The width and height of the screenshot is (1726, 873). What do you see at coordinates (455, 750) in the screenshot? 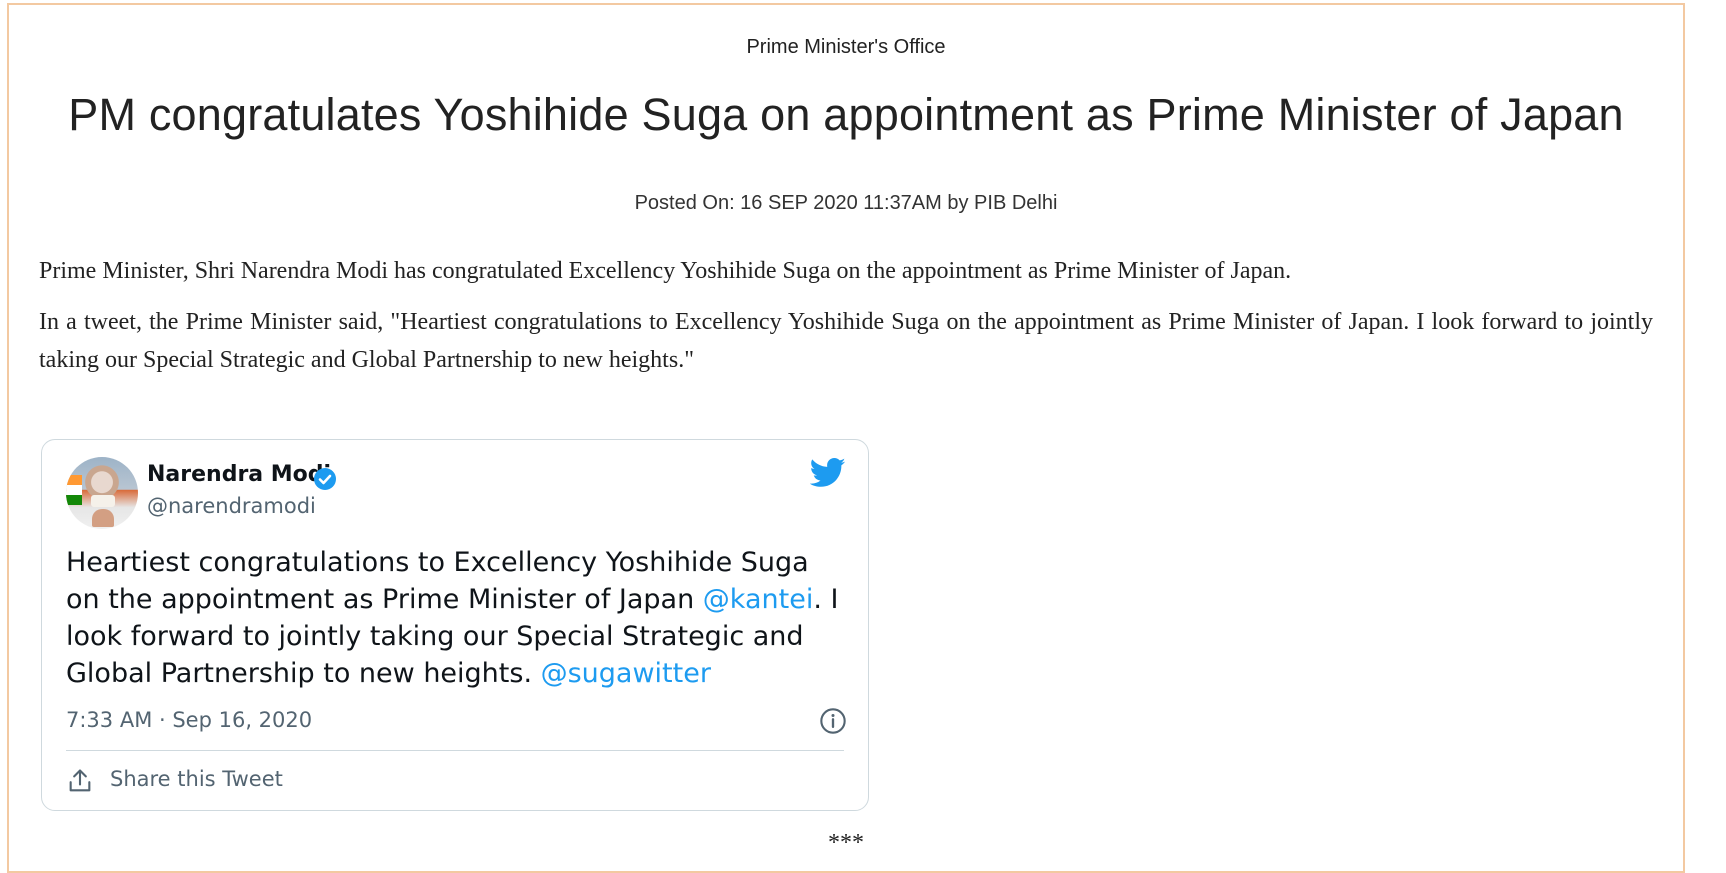
I see `tweet-divider` at bounding box center [455, 750].